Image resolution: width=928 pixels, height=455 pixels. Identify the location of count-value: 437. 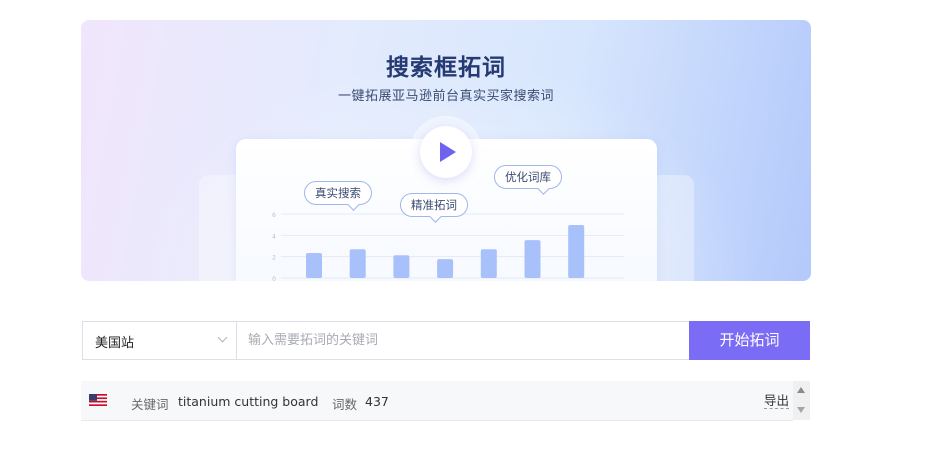
(377, 401).